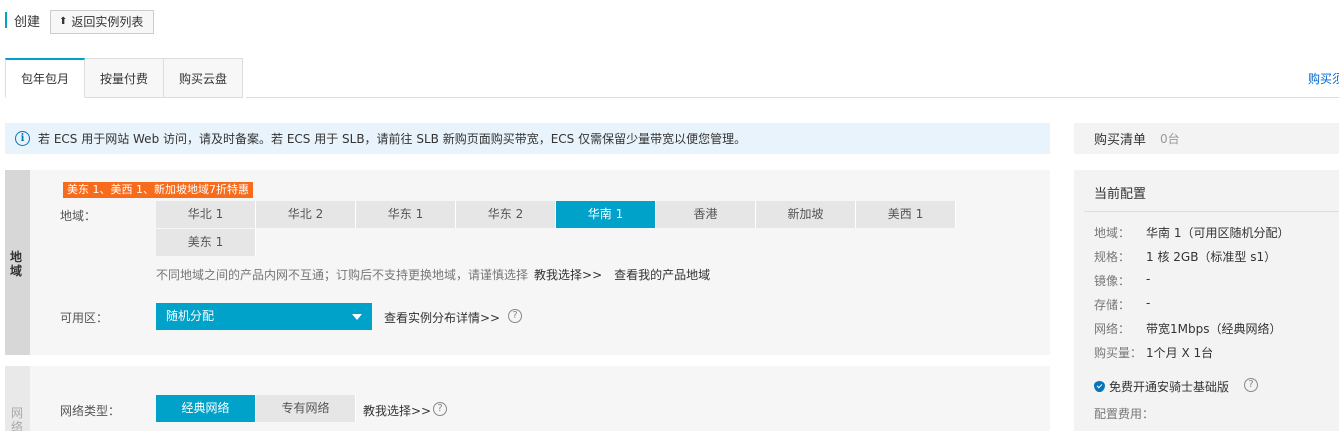 The image size is (1339, 431). I want to click on config-fee-label: 配置费用：, so click(1124, 414).